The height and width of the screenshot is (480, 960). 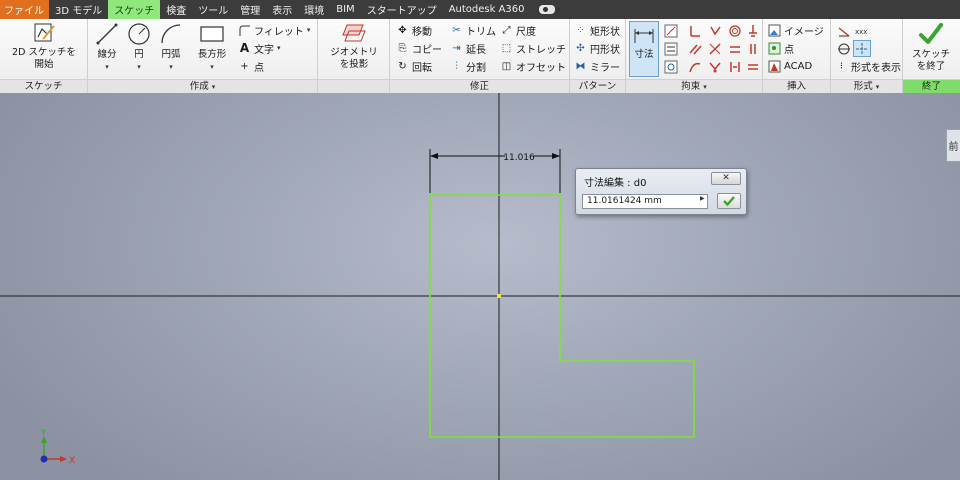 I want to click on mirror-button: ⧓ ミラー, so click(x=597, y=66).